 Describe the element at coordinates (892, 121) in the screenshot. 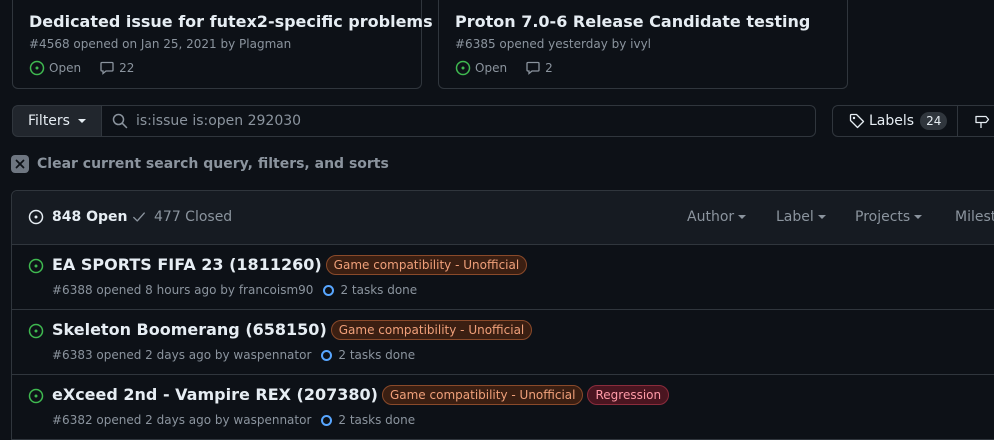

I see `labels-label: Labels` at that location.